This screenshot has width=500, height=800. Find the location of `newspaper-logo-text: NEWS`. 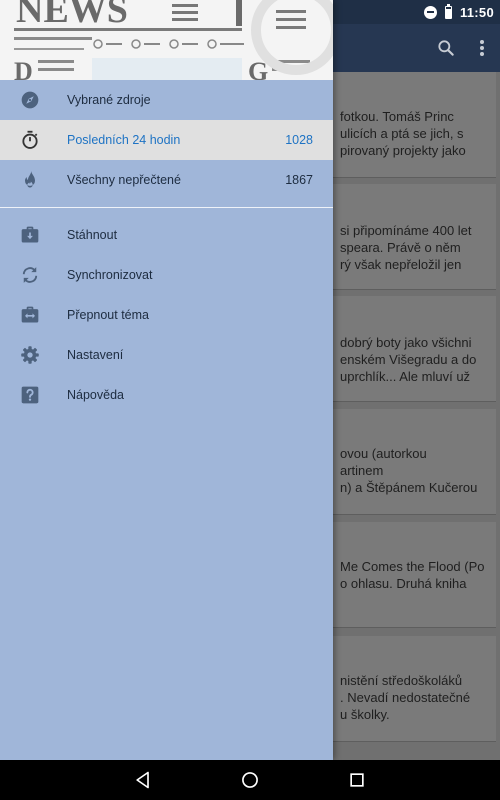

newspaper-logo-text: NEWS is located at coordinates (72, 15).